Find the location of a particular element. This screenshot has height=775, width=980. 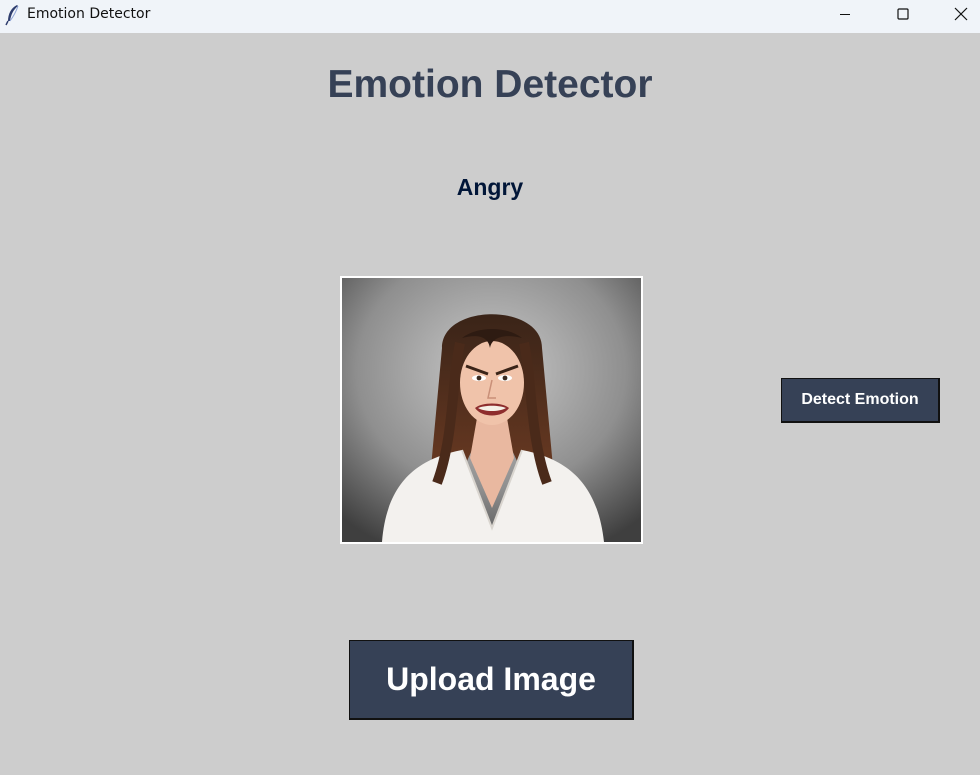

maximize-icon is located at coordinates (903, 14).